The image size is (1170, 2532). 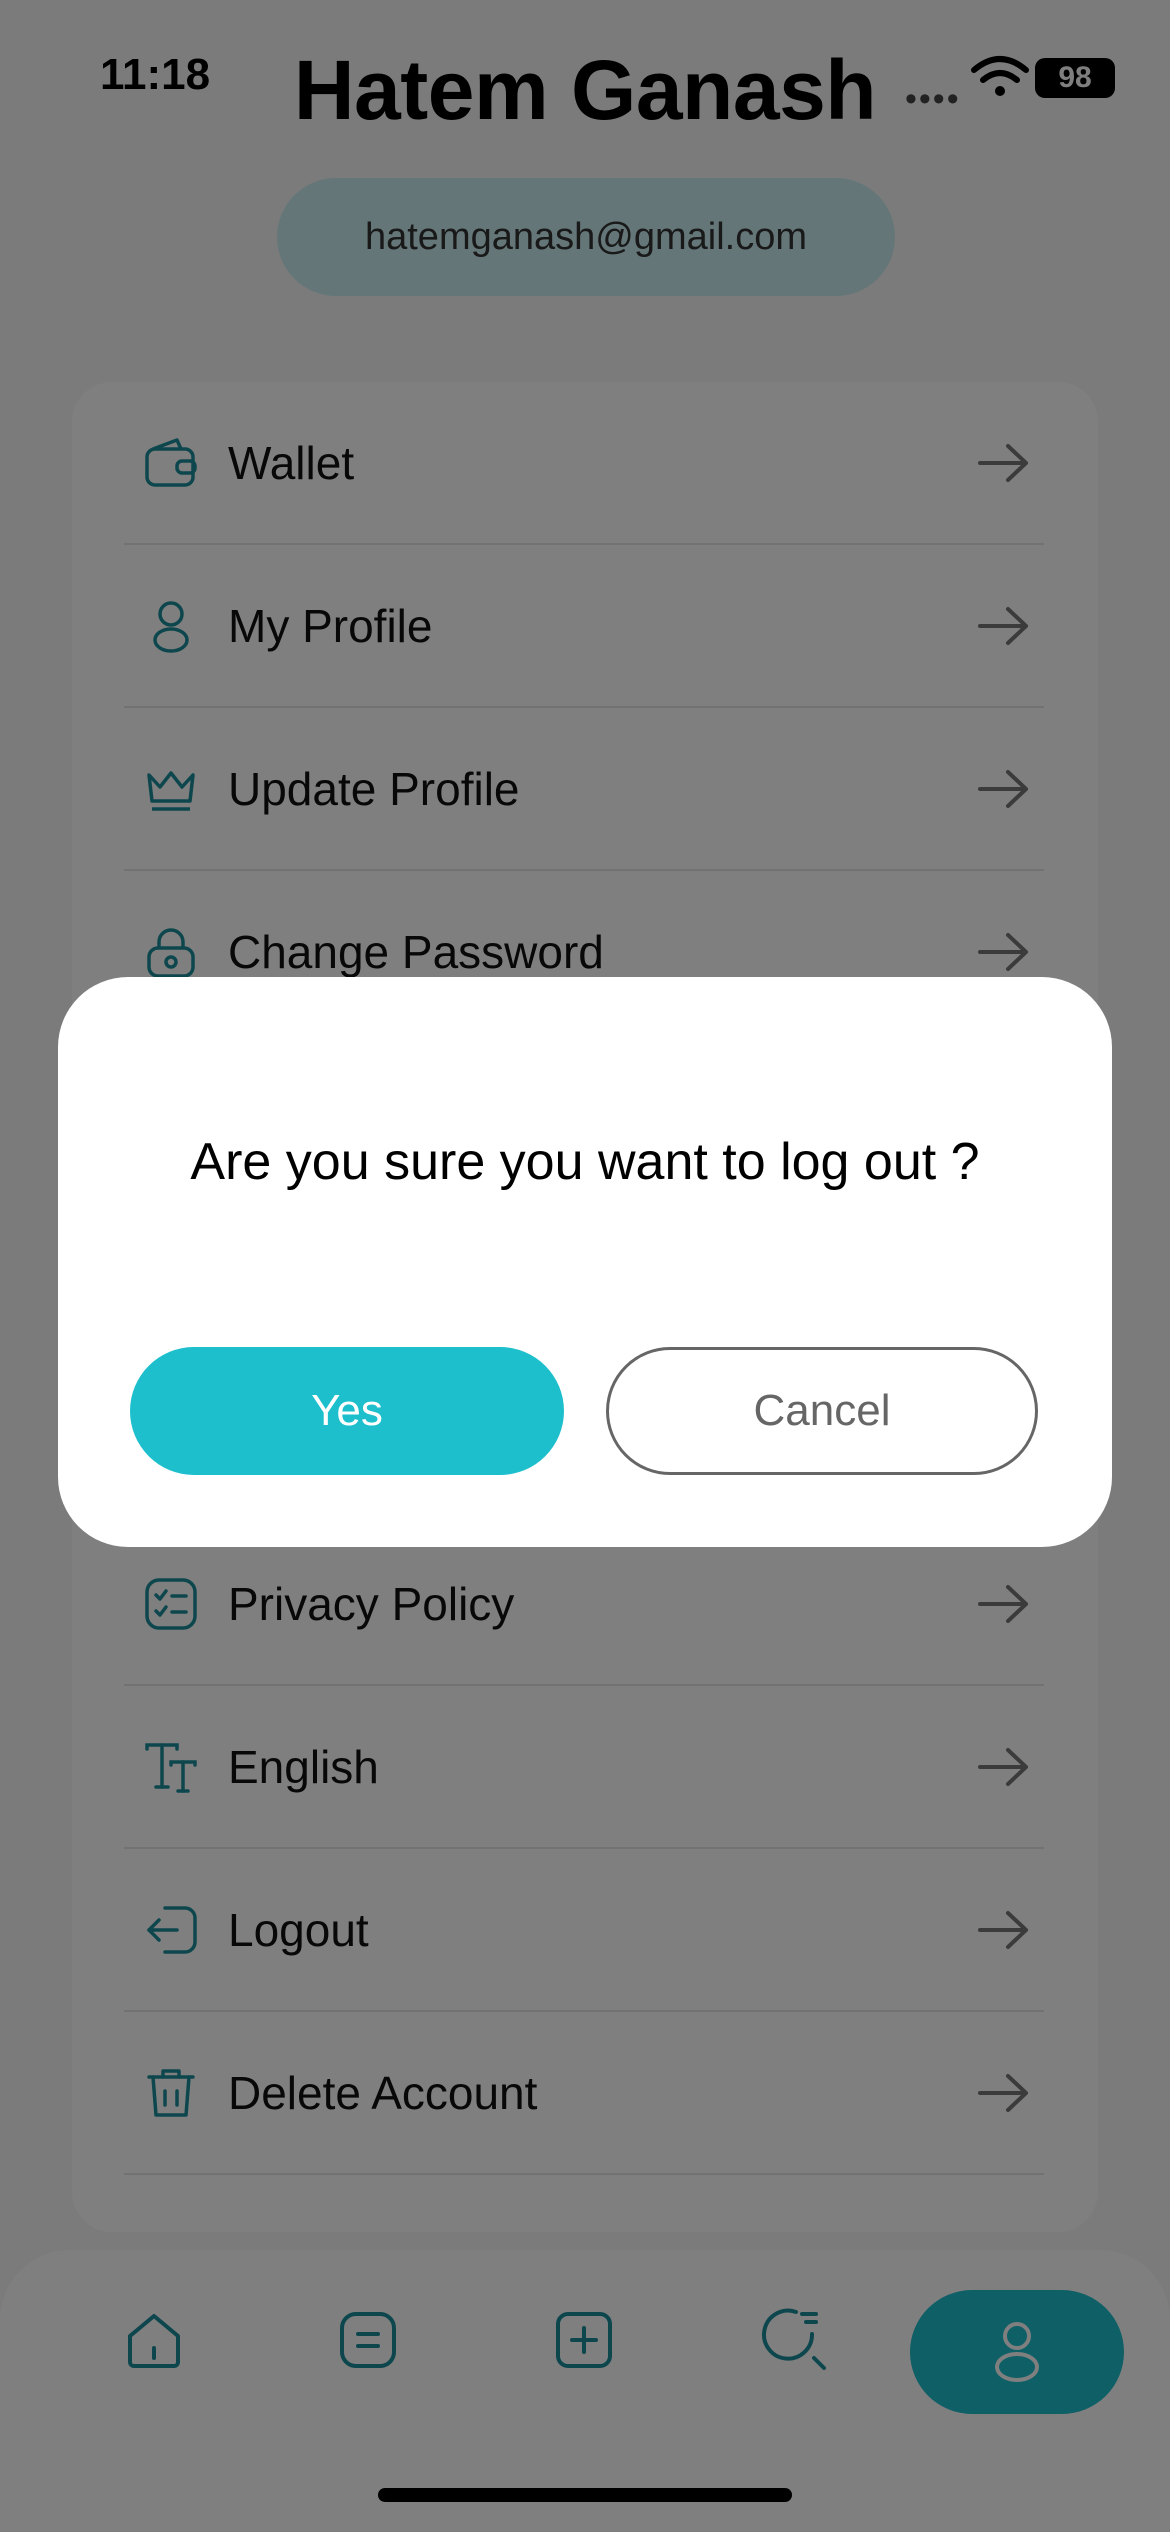 I want to click on dialog-message: Are you sure you want to log out ?, so click(x=585, y=1162).